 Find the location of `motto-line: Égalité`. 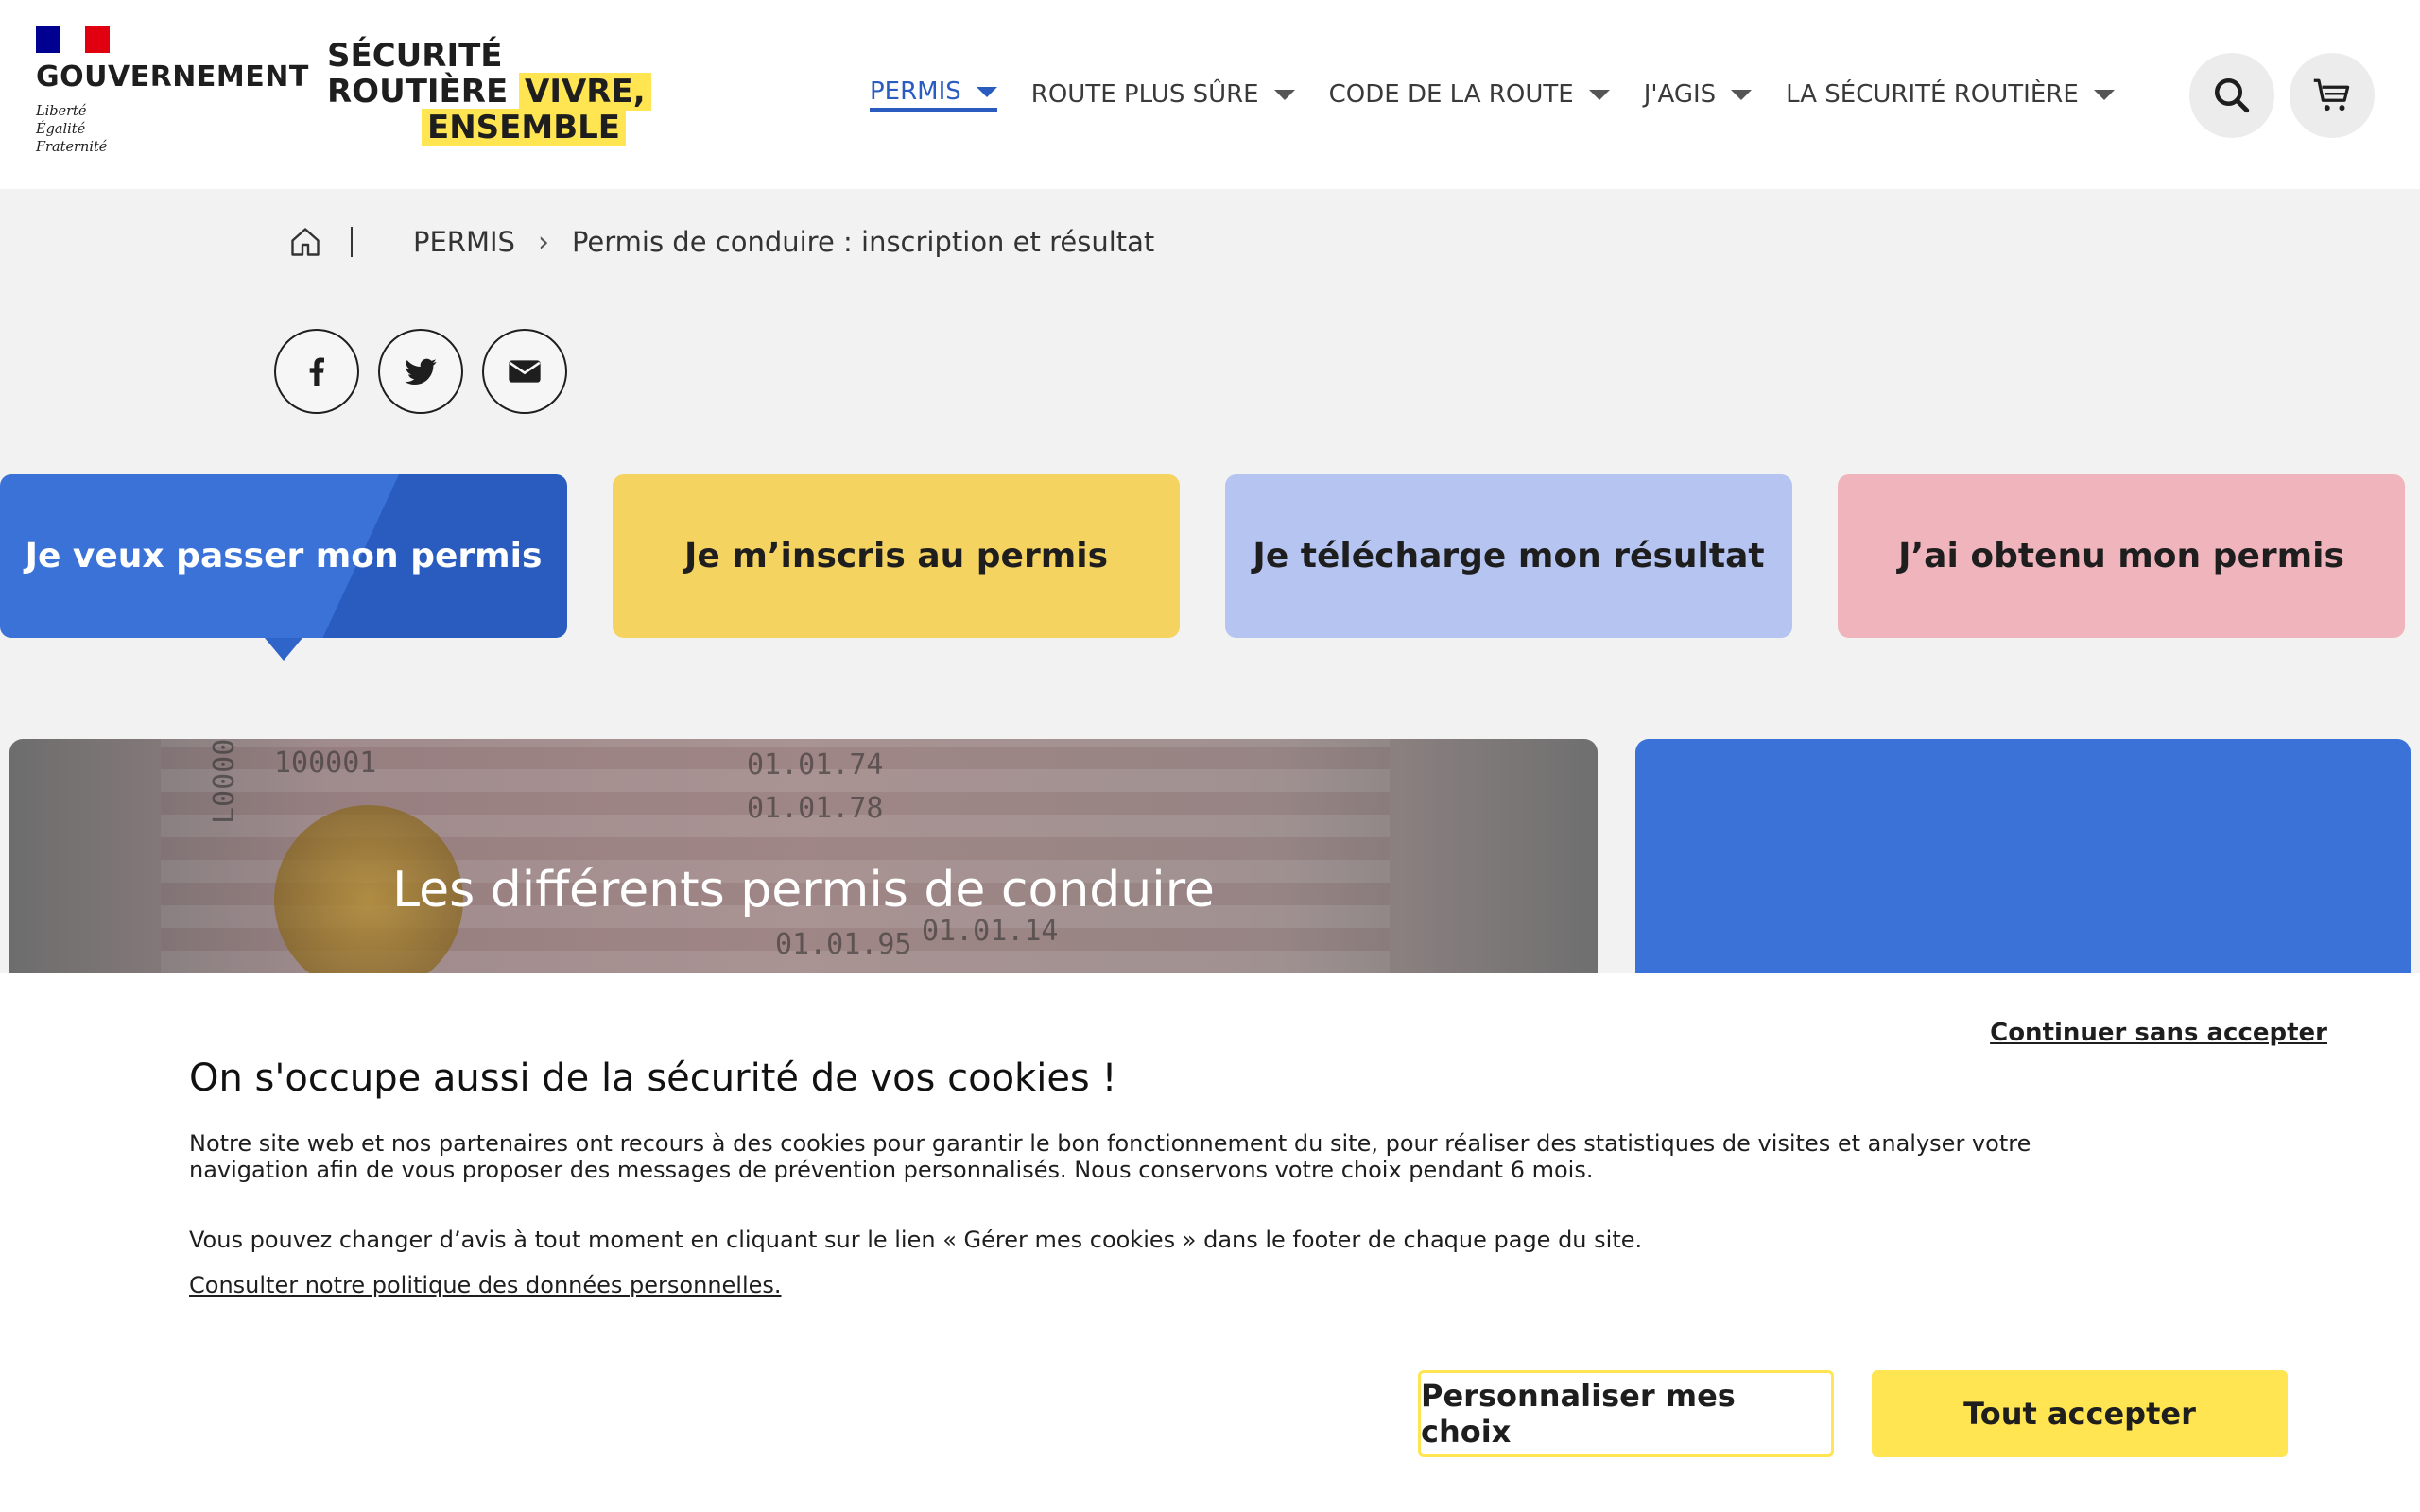

motto-line: Égalité is located at coordinates (61, 129).